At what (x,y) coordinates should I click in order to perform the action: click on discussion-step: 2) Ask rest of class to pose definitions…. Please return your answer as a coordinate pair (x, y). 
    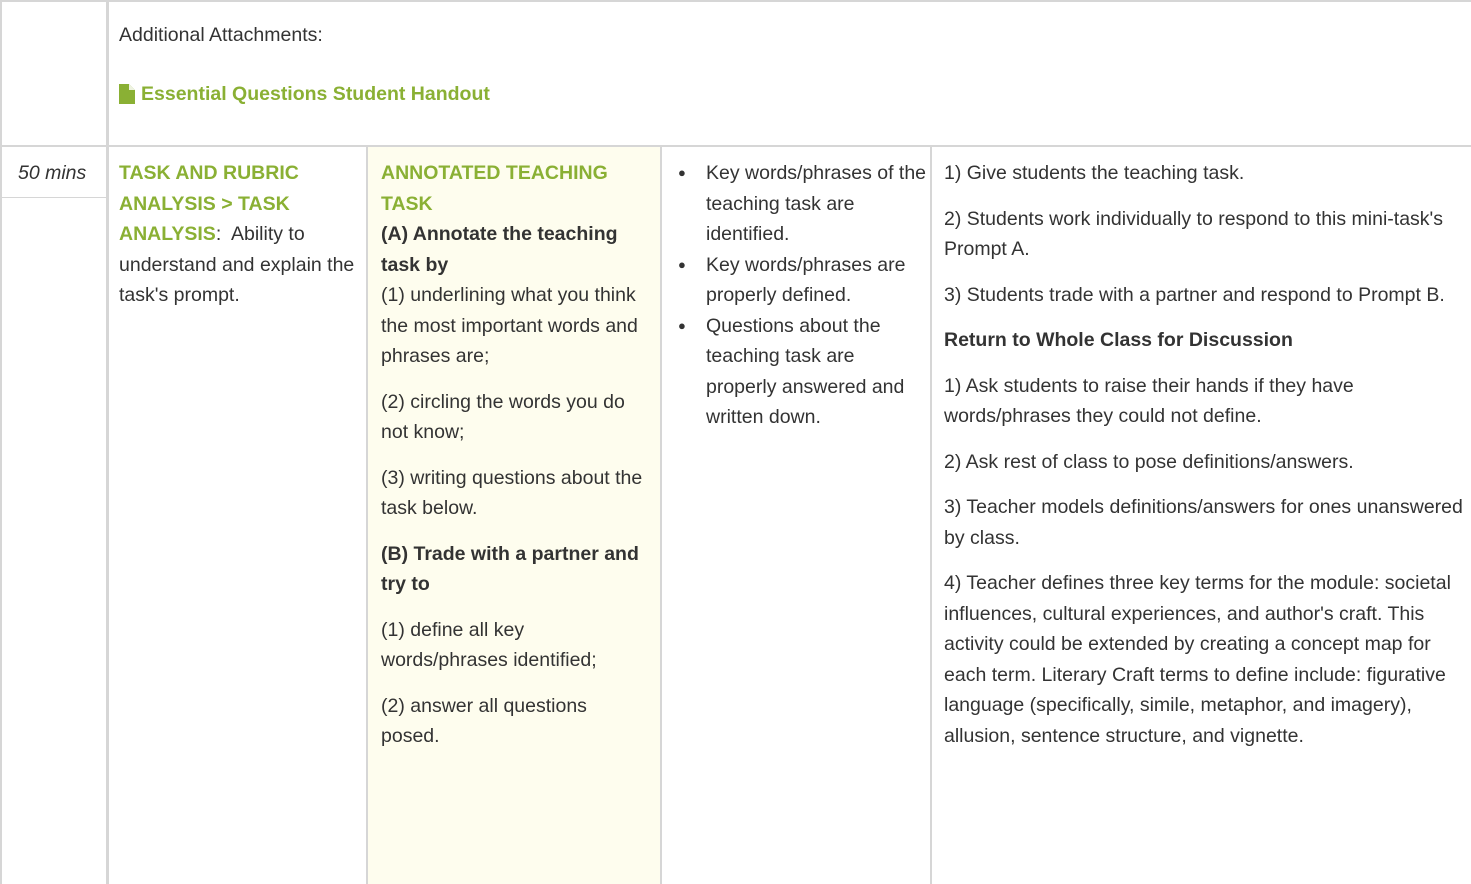
    Looking at the image, I should click on (1149, 461).